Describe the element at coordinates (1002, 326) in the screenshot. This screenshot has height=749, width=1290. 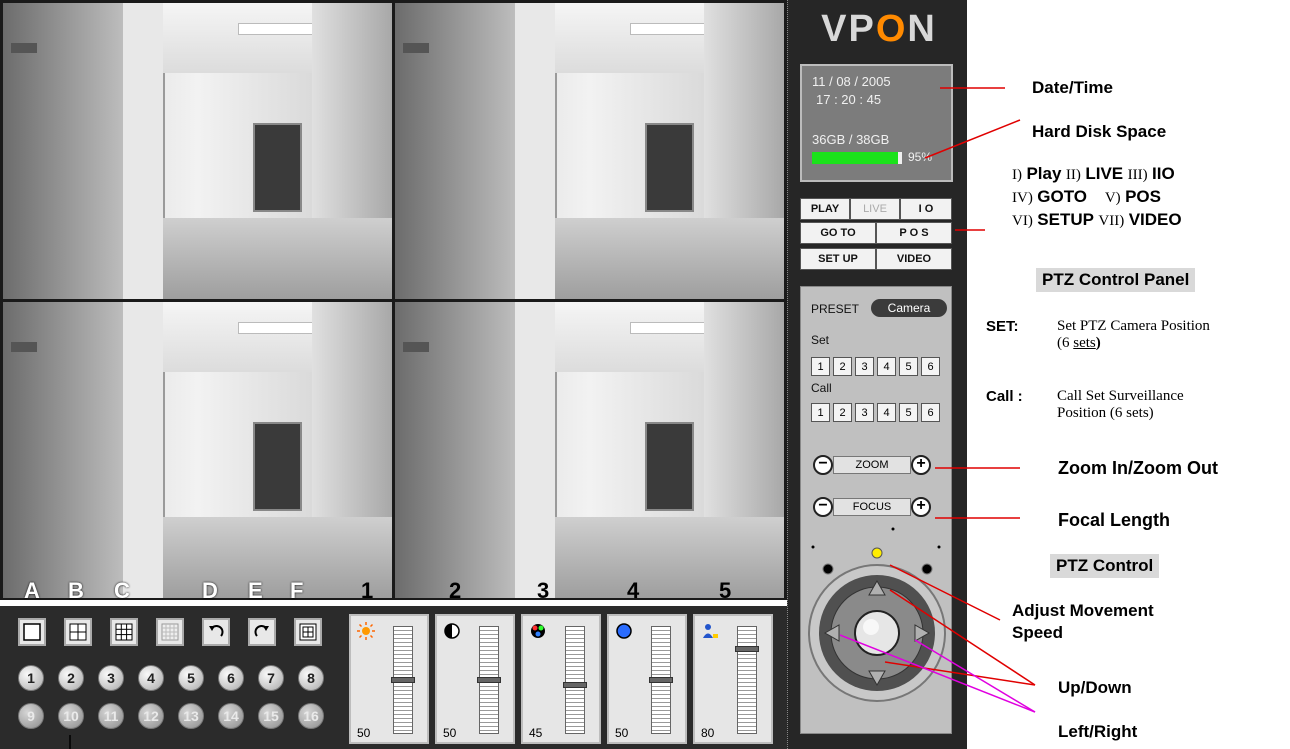
I see `annotation-set-label: SET:` at that location.